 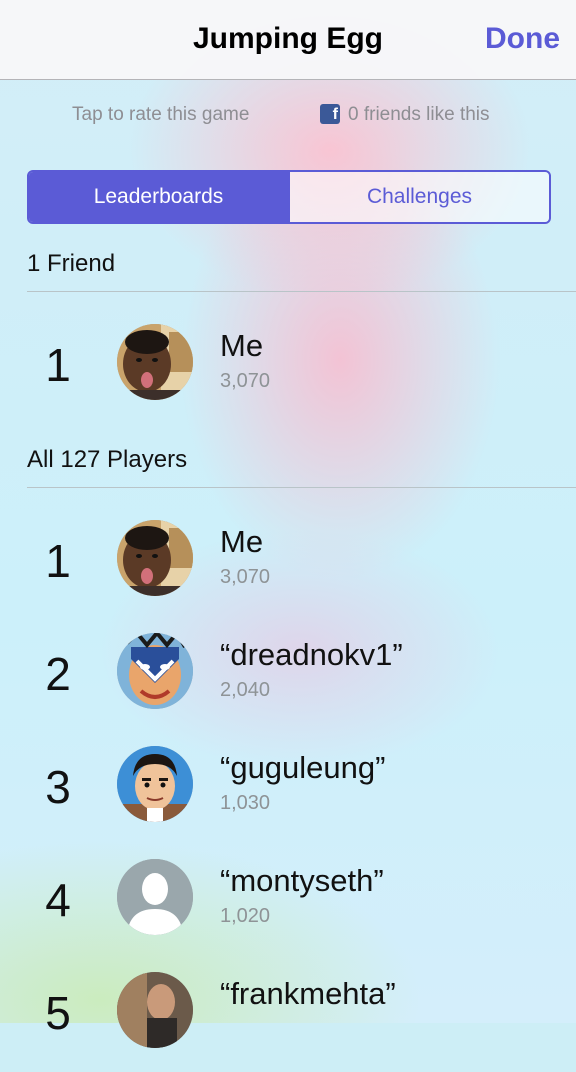 What do you see at coordinates (288, 796) in the screenshot?
I see `leaderboard-row: 3 “guguleung” 1,030` at bounding box center [288, 796].